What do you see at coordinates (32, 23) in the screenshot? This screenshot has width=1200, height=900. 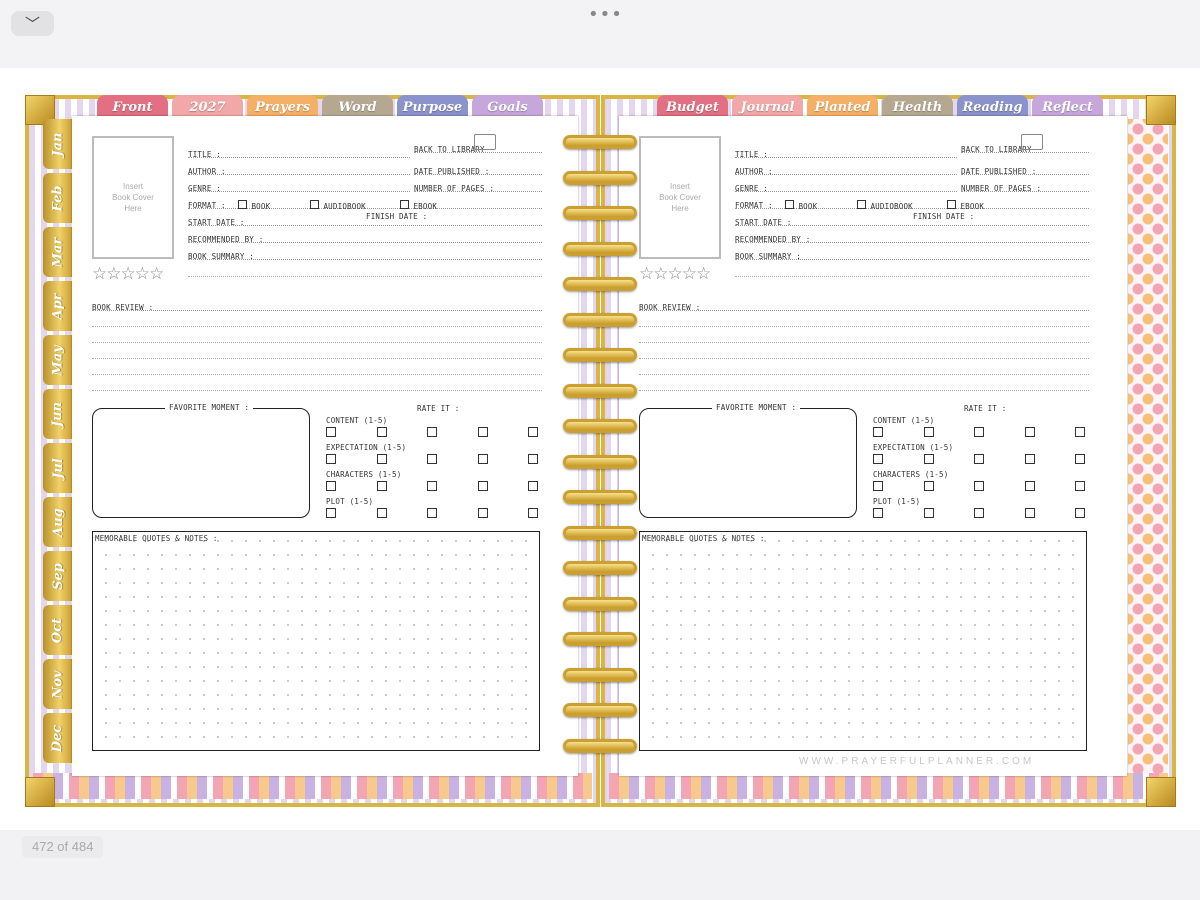 I see `collapse-button: ﹀` at bounding box center [32, 23].